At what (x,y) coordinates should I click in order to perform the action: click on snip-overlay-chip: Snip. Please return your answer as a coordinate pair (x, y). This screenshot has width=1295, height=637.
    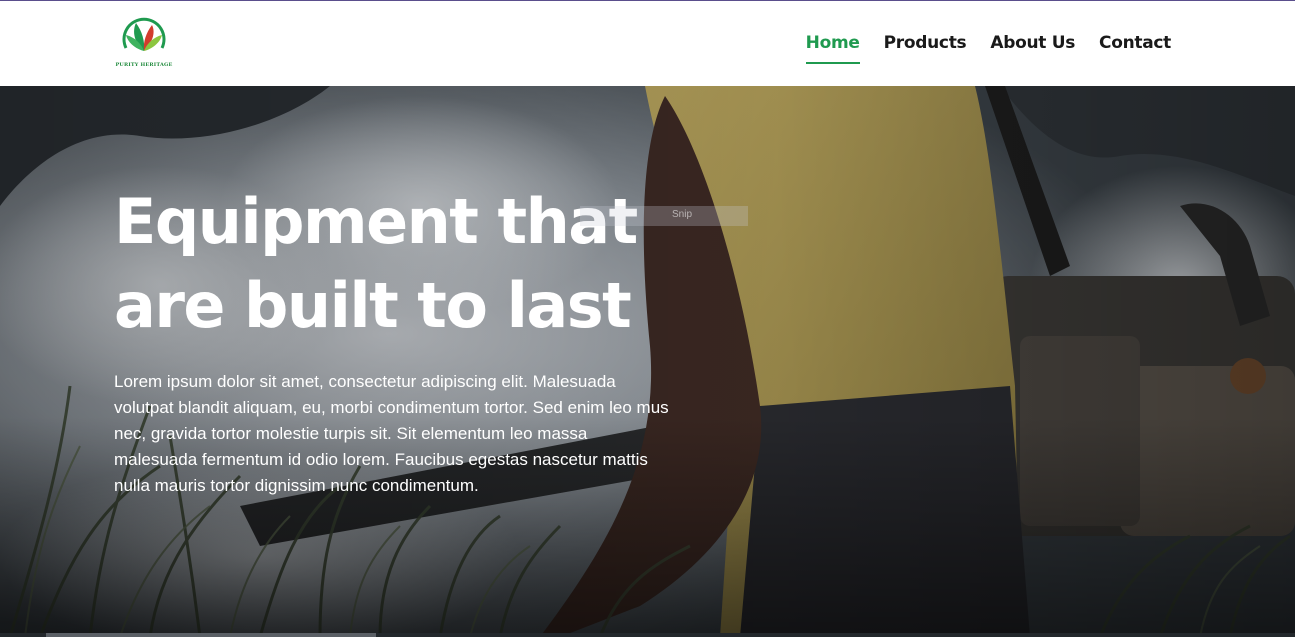
    Looking at the image, I should click on (664, 216).